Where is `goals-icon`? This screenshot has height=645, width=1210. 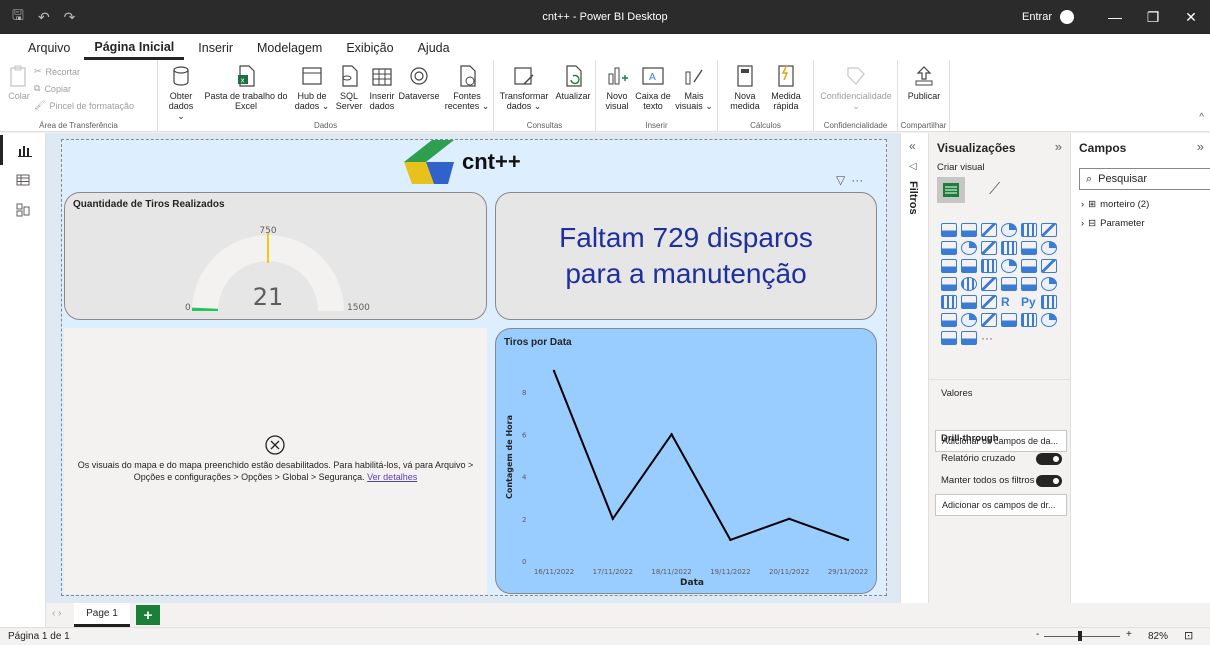 goals-icon is located at coordinates (1009, 320).